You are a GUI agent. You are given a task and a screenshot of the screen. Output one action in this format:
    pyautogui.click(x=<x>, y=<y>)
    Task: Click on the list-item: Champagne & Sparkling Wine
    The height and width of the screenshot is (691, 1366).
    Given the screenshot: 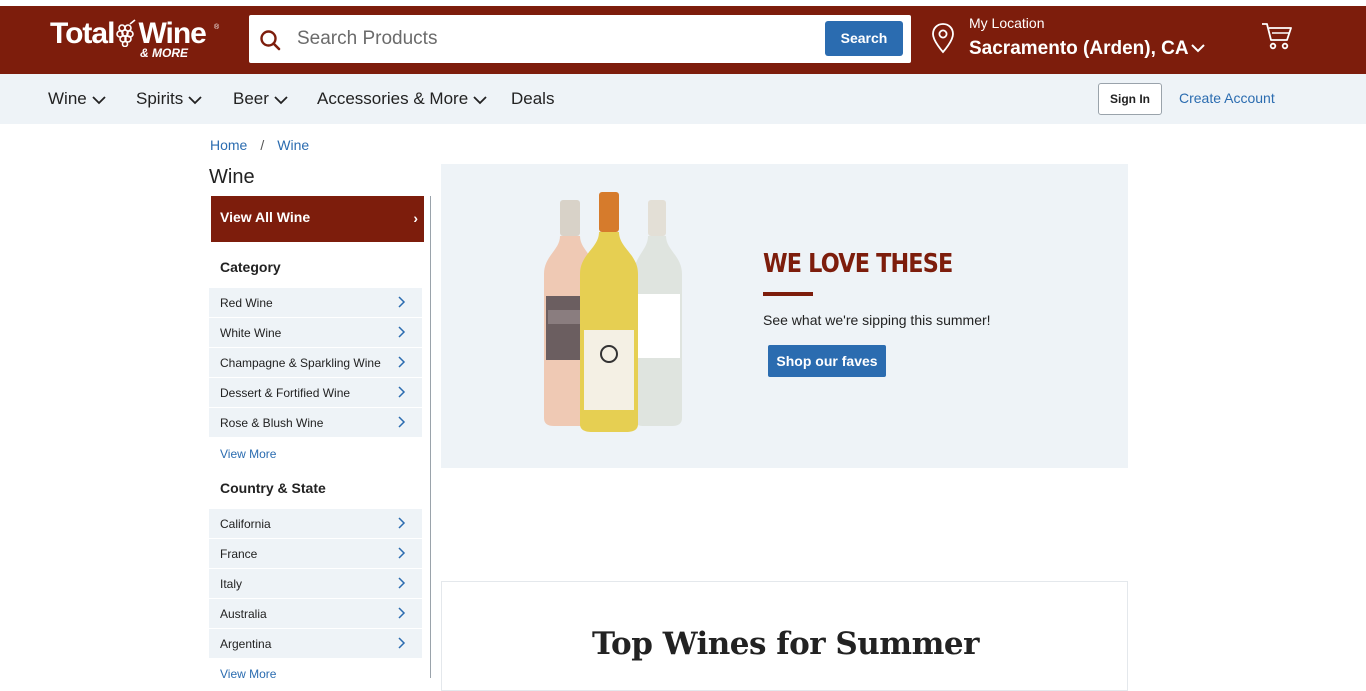 What is the action you would take?
    pyautogui.click(x=315, y=363)
    